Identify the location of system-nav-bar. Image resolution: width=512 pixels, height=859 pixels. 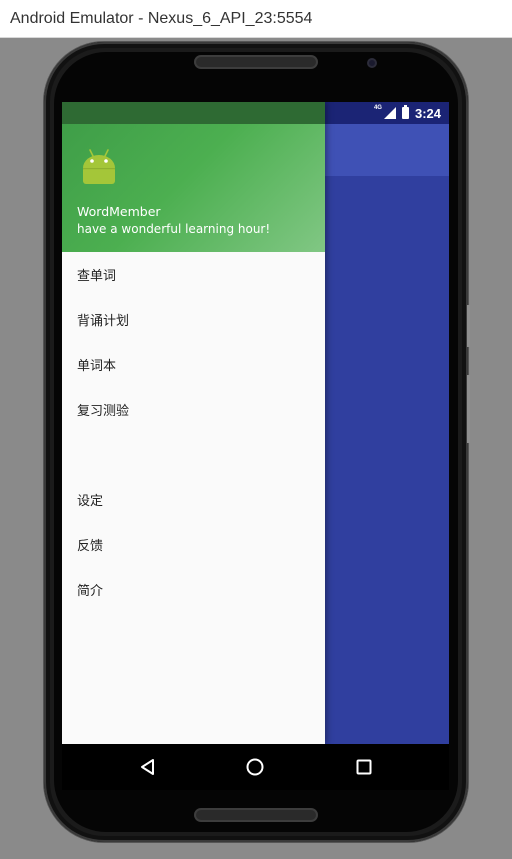
(255, 767).